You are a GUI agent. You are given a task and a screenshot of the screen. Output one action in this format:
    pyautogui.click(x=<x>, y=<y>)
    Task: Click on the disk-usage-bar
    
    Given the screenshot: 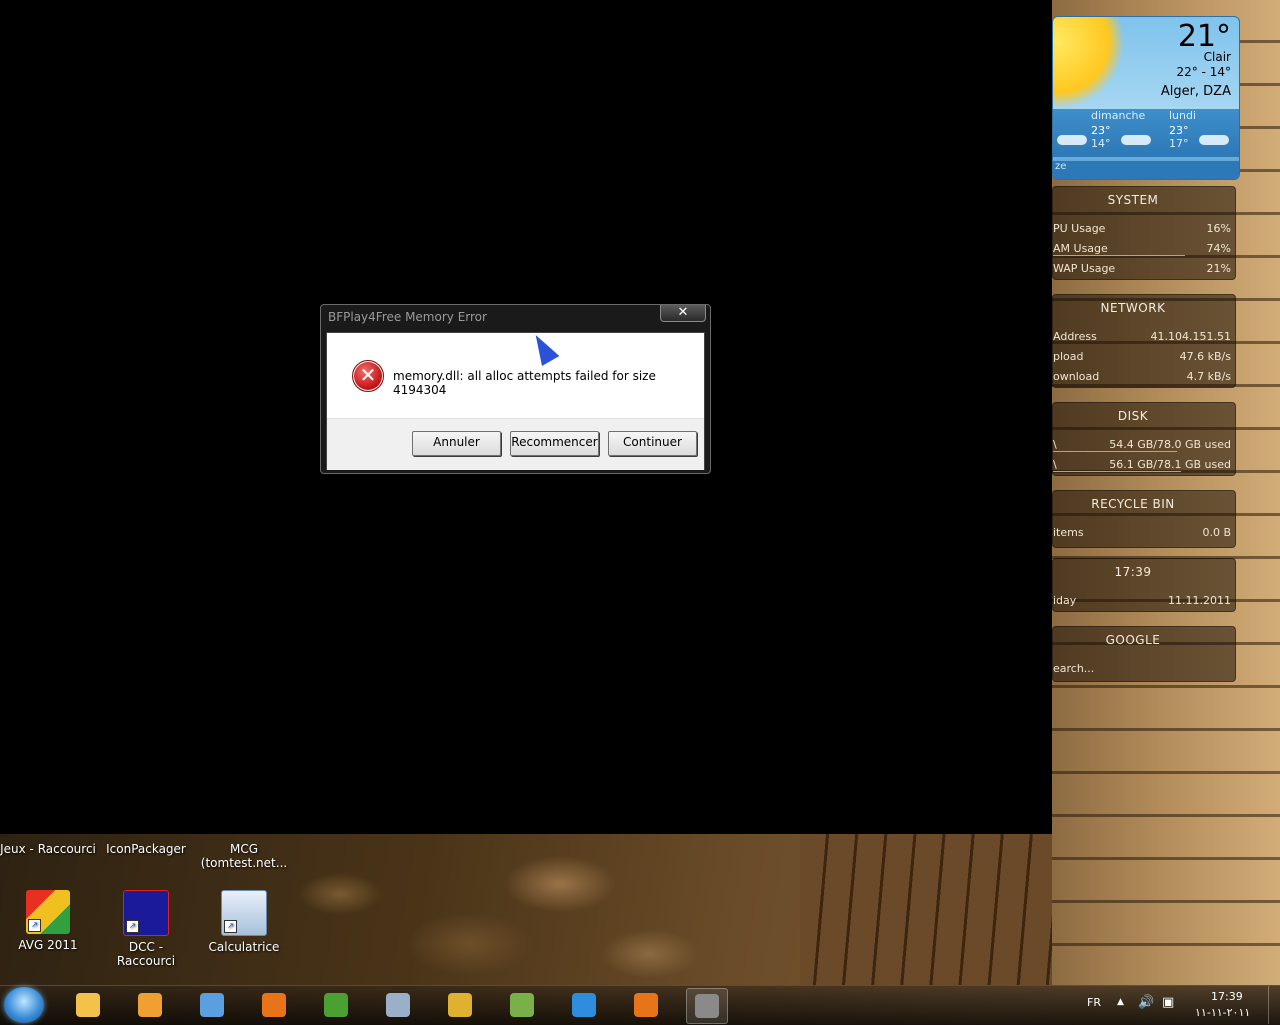 What is the action you would take?
    pyautogui.click(x=1117, y=471)
    